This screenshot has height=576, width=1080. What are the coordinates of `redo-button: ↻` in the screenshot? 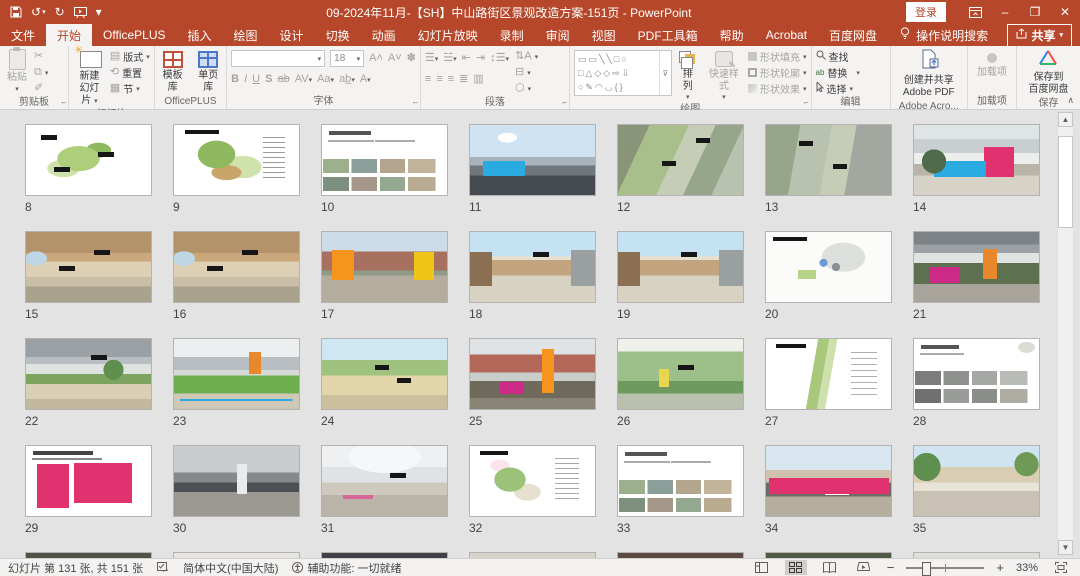 It's located at (60, 12).